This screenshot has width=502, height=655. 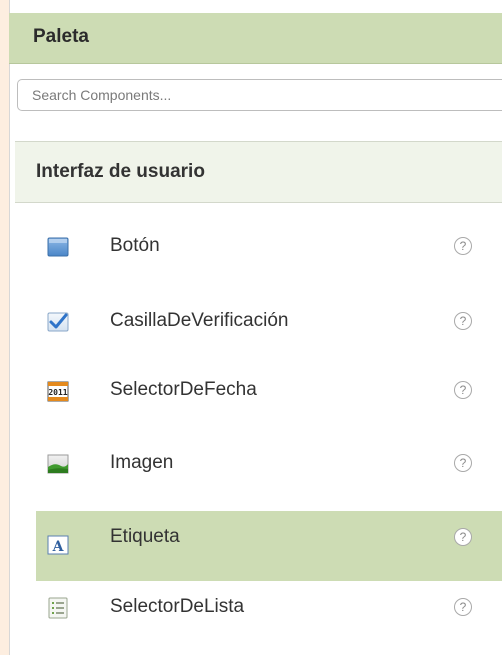 What do you see at coordinates (269, 392) in the screenshot?
I see `palette-item-datepicker: 2011 SelectorDeFecha ?` at bounding box center [269, 392].